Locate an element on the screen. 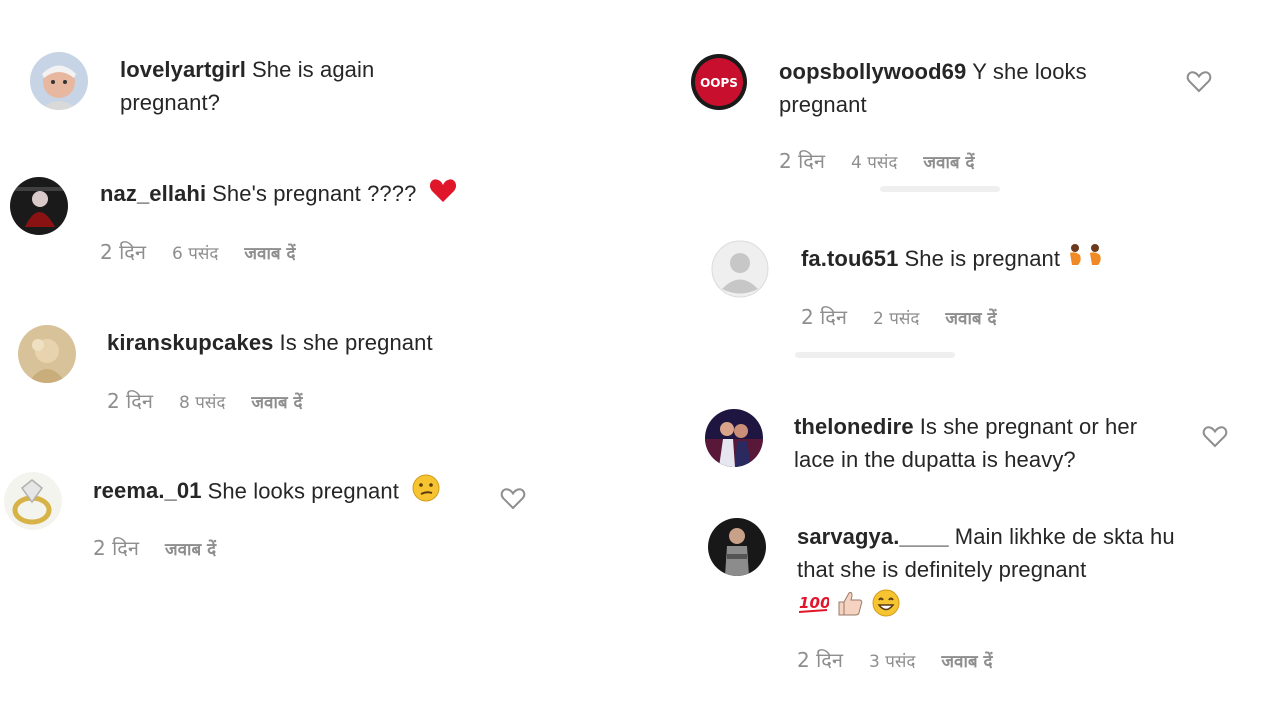  comment-body: She is pregnant is located at coordinates (982, 258).